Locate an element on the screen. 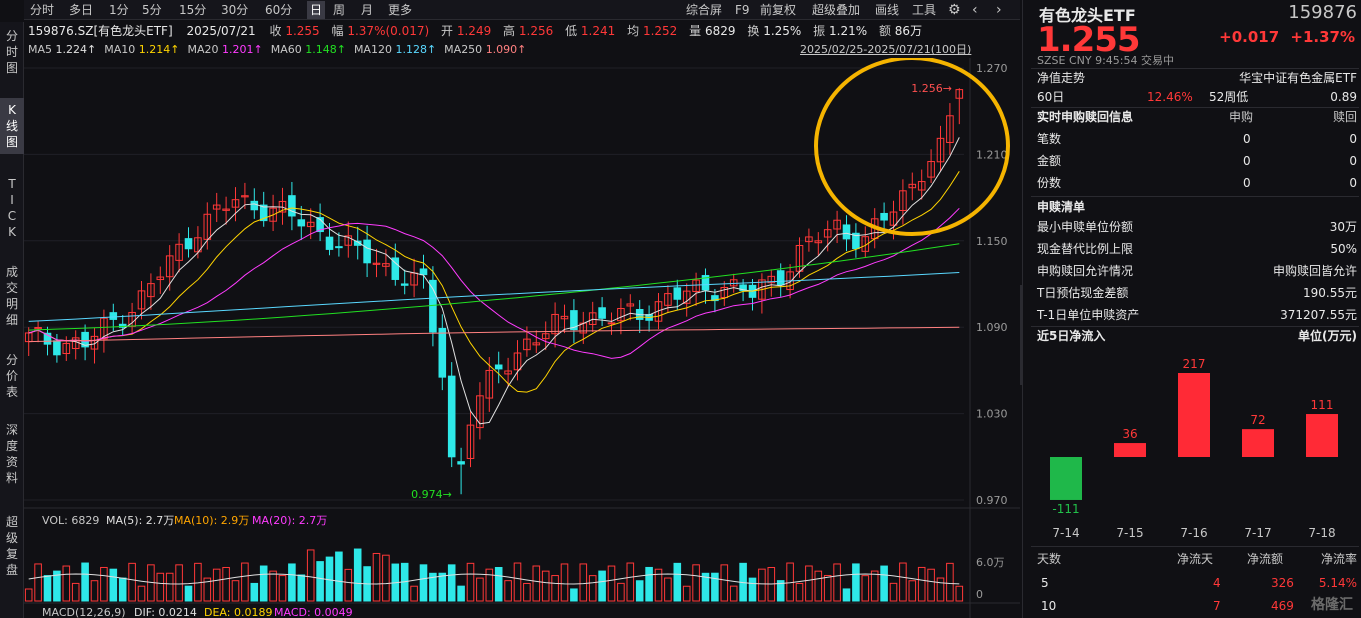 The width and height of the screenshot is (1361, 618). period-button-6: 60分 is located at coordinates (278, 10).